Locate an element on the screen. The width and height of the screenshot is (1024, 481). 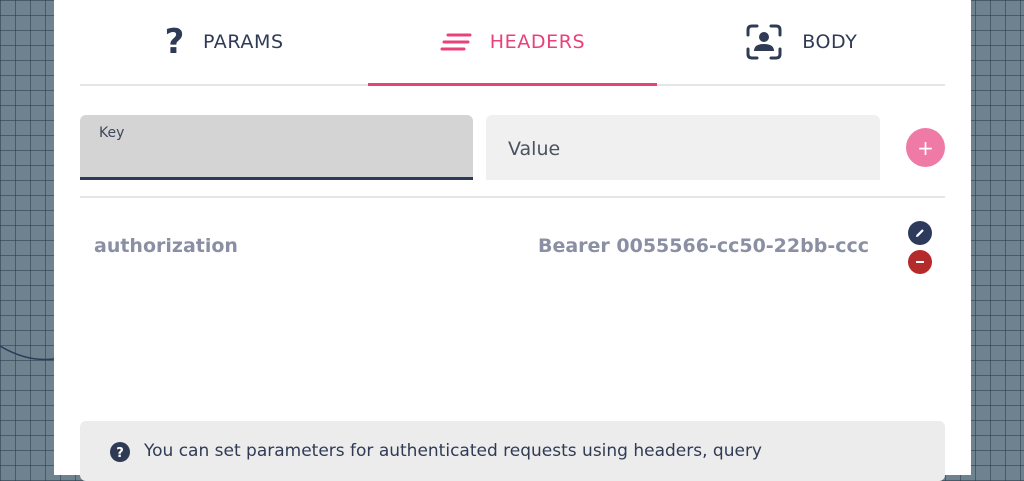
tab-headers: HEADERS is located at coordinates (512, 43).